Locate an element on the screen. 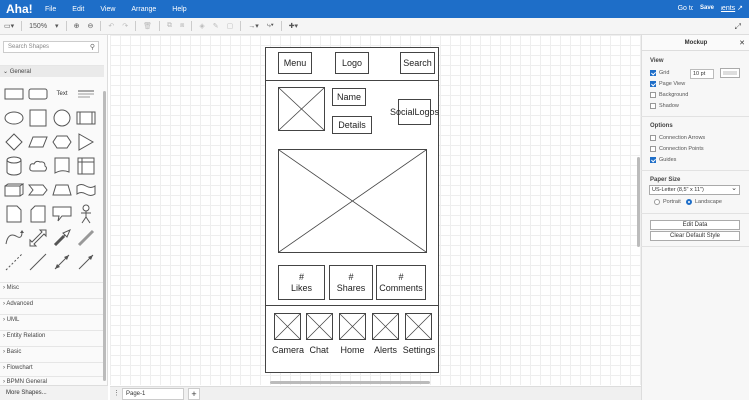  page-view-option: Page View is located at coordinates (667, 84).